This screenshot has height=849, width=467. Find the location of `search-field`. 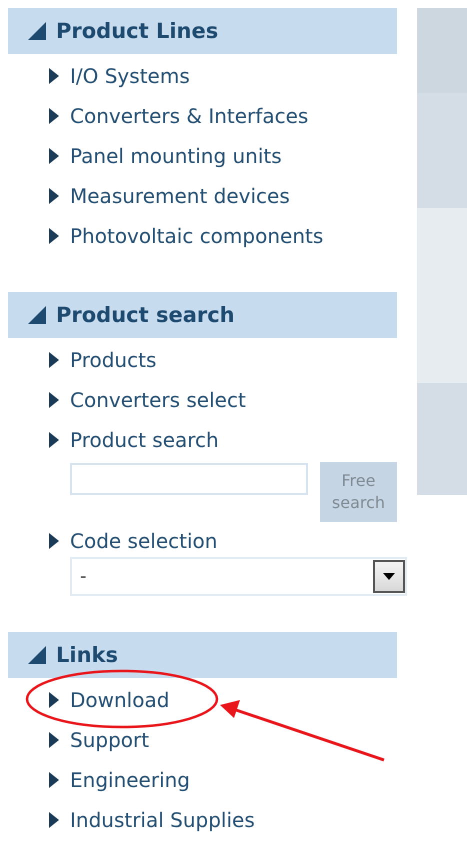

search-field is located at coordinates (189, 479).